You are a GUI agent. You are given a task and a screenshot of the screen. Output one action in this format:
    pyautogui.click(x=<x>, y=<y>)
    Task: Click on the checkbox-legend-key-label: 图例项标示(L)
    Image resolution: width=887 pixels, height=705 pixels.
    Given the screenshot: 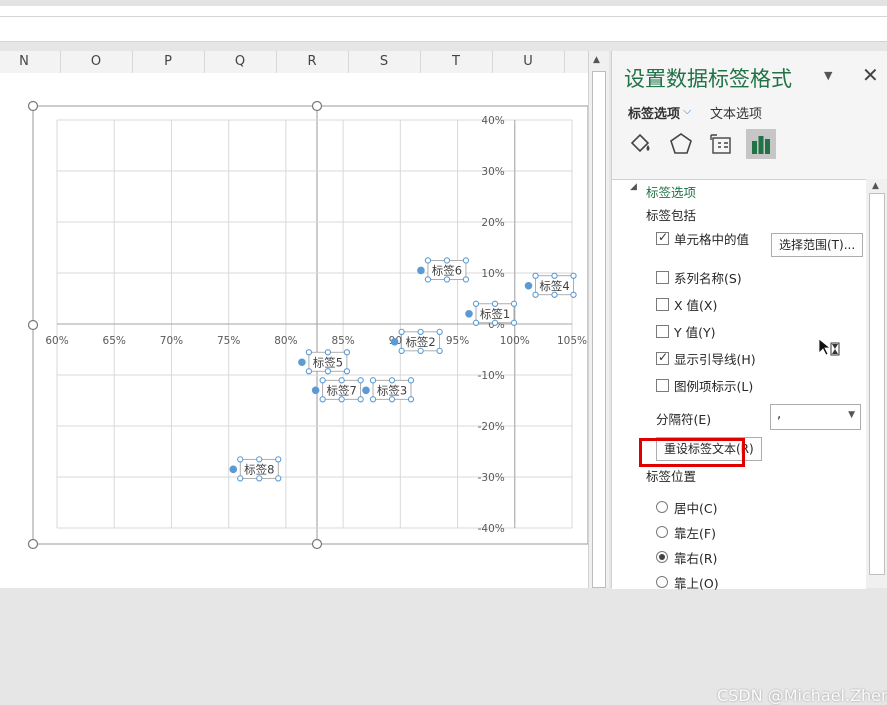 What is the action you would take?
    pyautogui.click(x=713, y=385)
    